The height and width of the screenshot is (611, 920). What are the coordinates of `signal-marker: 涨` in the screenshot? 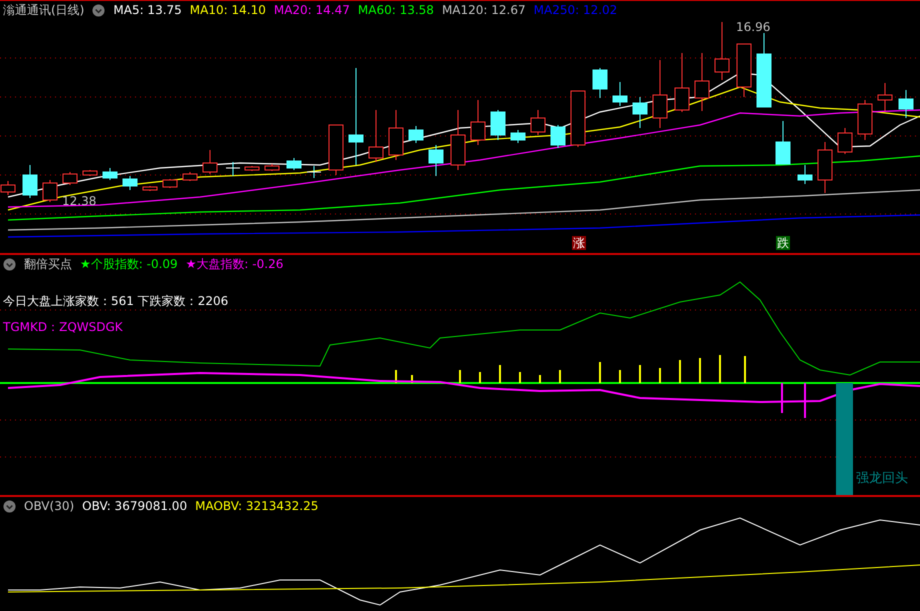 It's located at (579, 243).